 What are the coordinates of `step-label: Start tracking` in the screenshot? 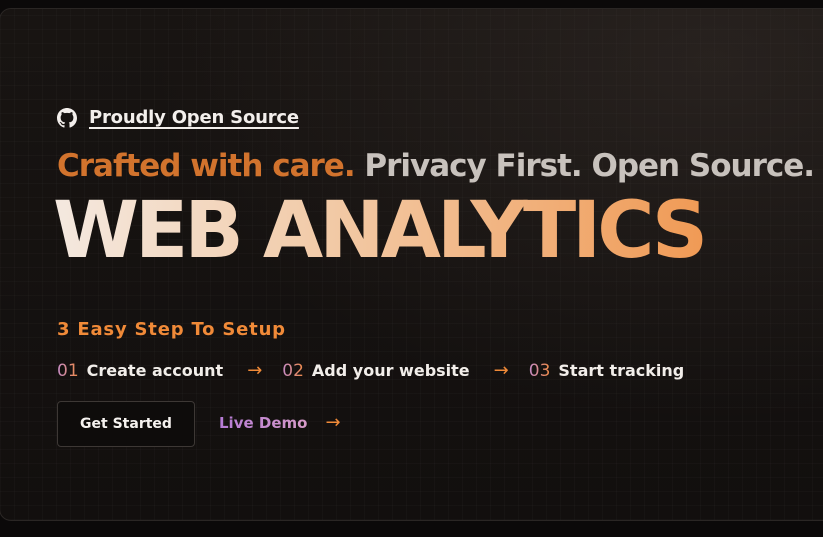 It's located at (621, 370).